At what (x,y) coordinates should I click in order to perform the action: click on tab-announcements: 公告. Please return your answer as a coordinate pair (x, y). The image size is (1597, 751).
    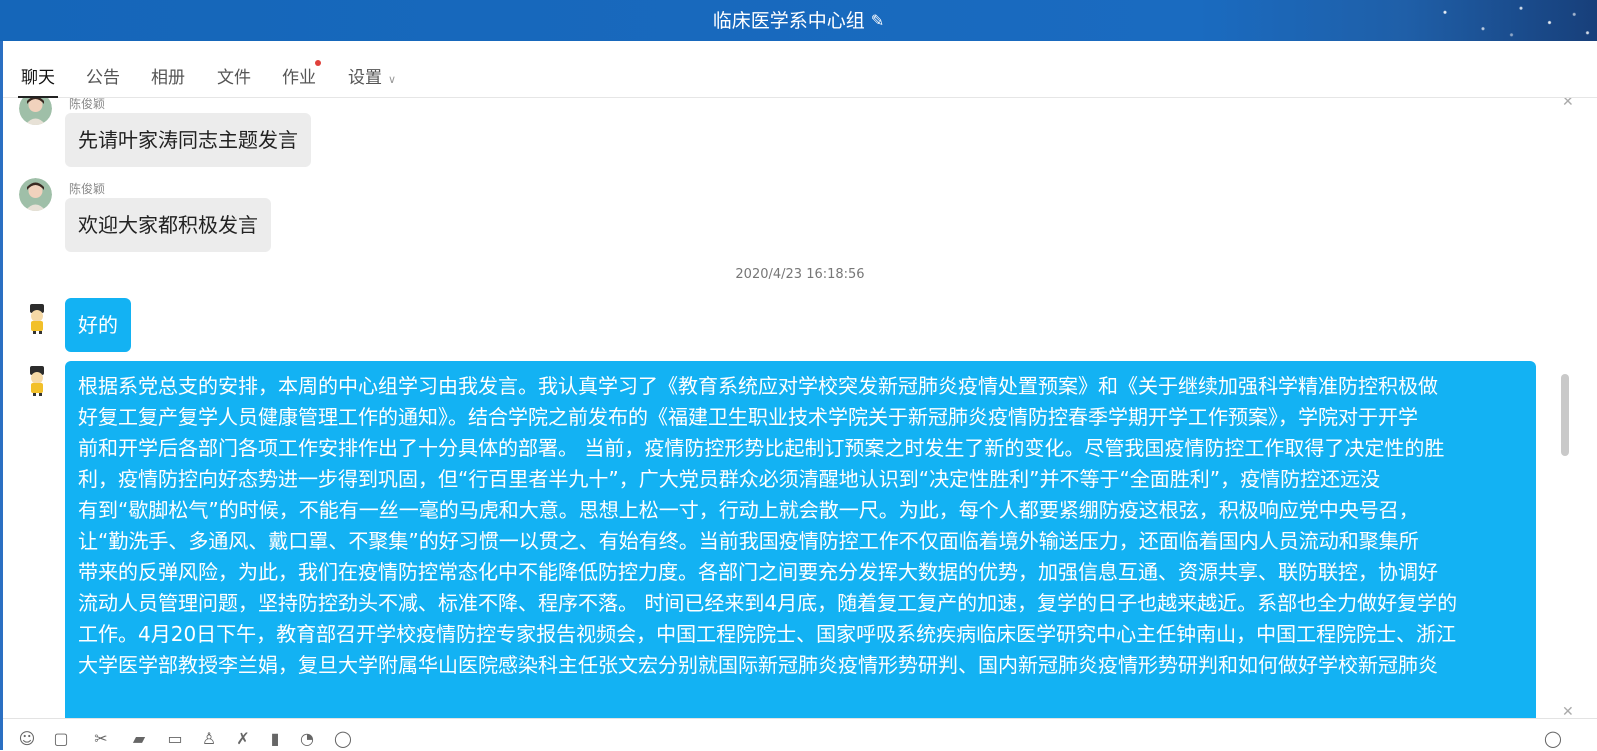
    Looking at the image, I should click on (103, 75).